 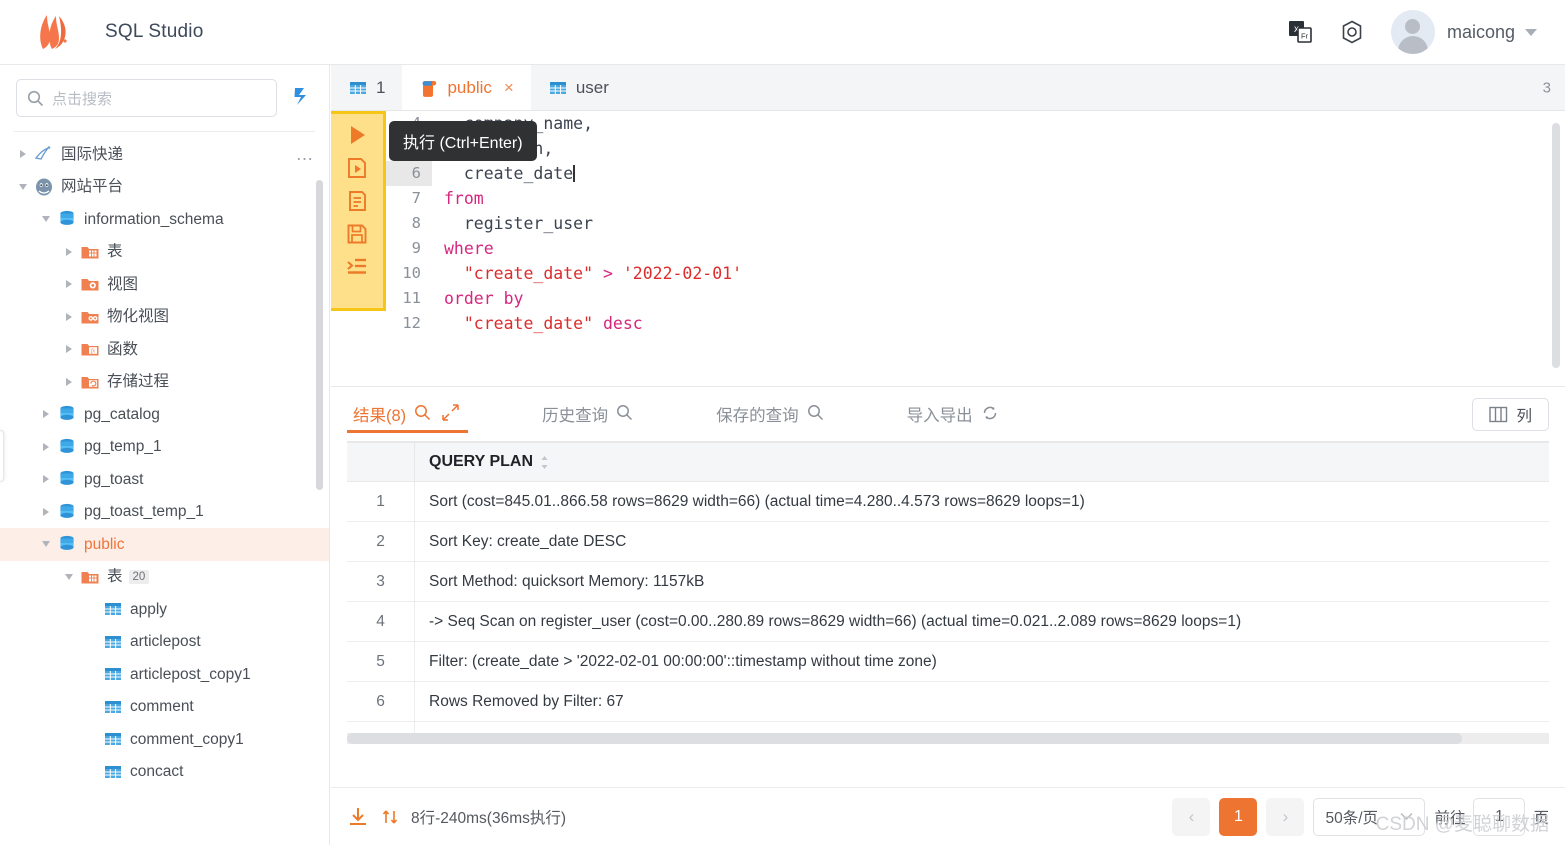 What do you see at coordinates (164, 609) in the screenshot?
I see `tree-node-apply: apply` at bounding box center [164, 609].